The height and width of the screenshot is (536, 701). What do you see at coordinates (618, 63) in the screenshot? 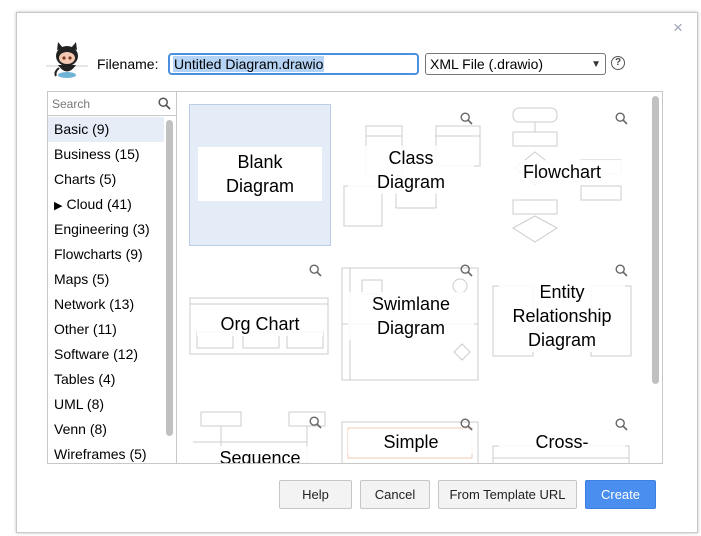
I see `help-icon: ?` at bounding box center [618, 63].